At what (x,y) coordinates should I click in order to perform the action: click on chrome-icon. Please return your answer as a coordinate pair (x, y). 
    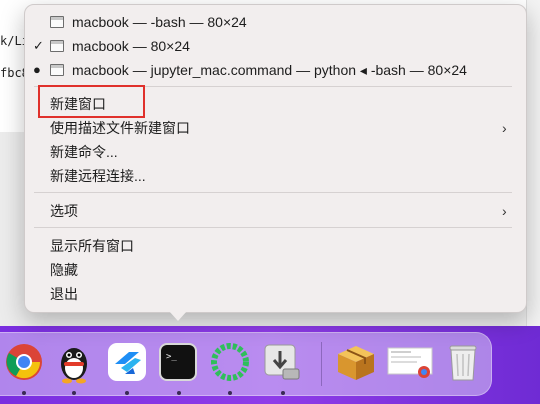
    Looking at the image, I should click on (24, 362).